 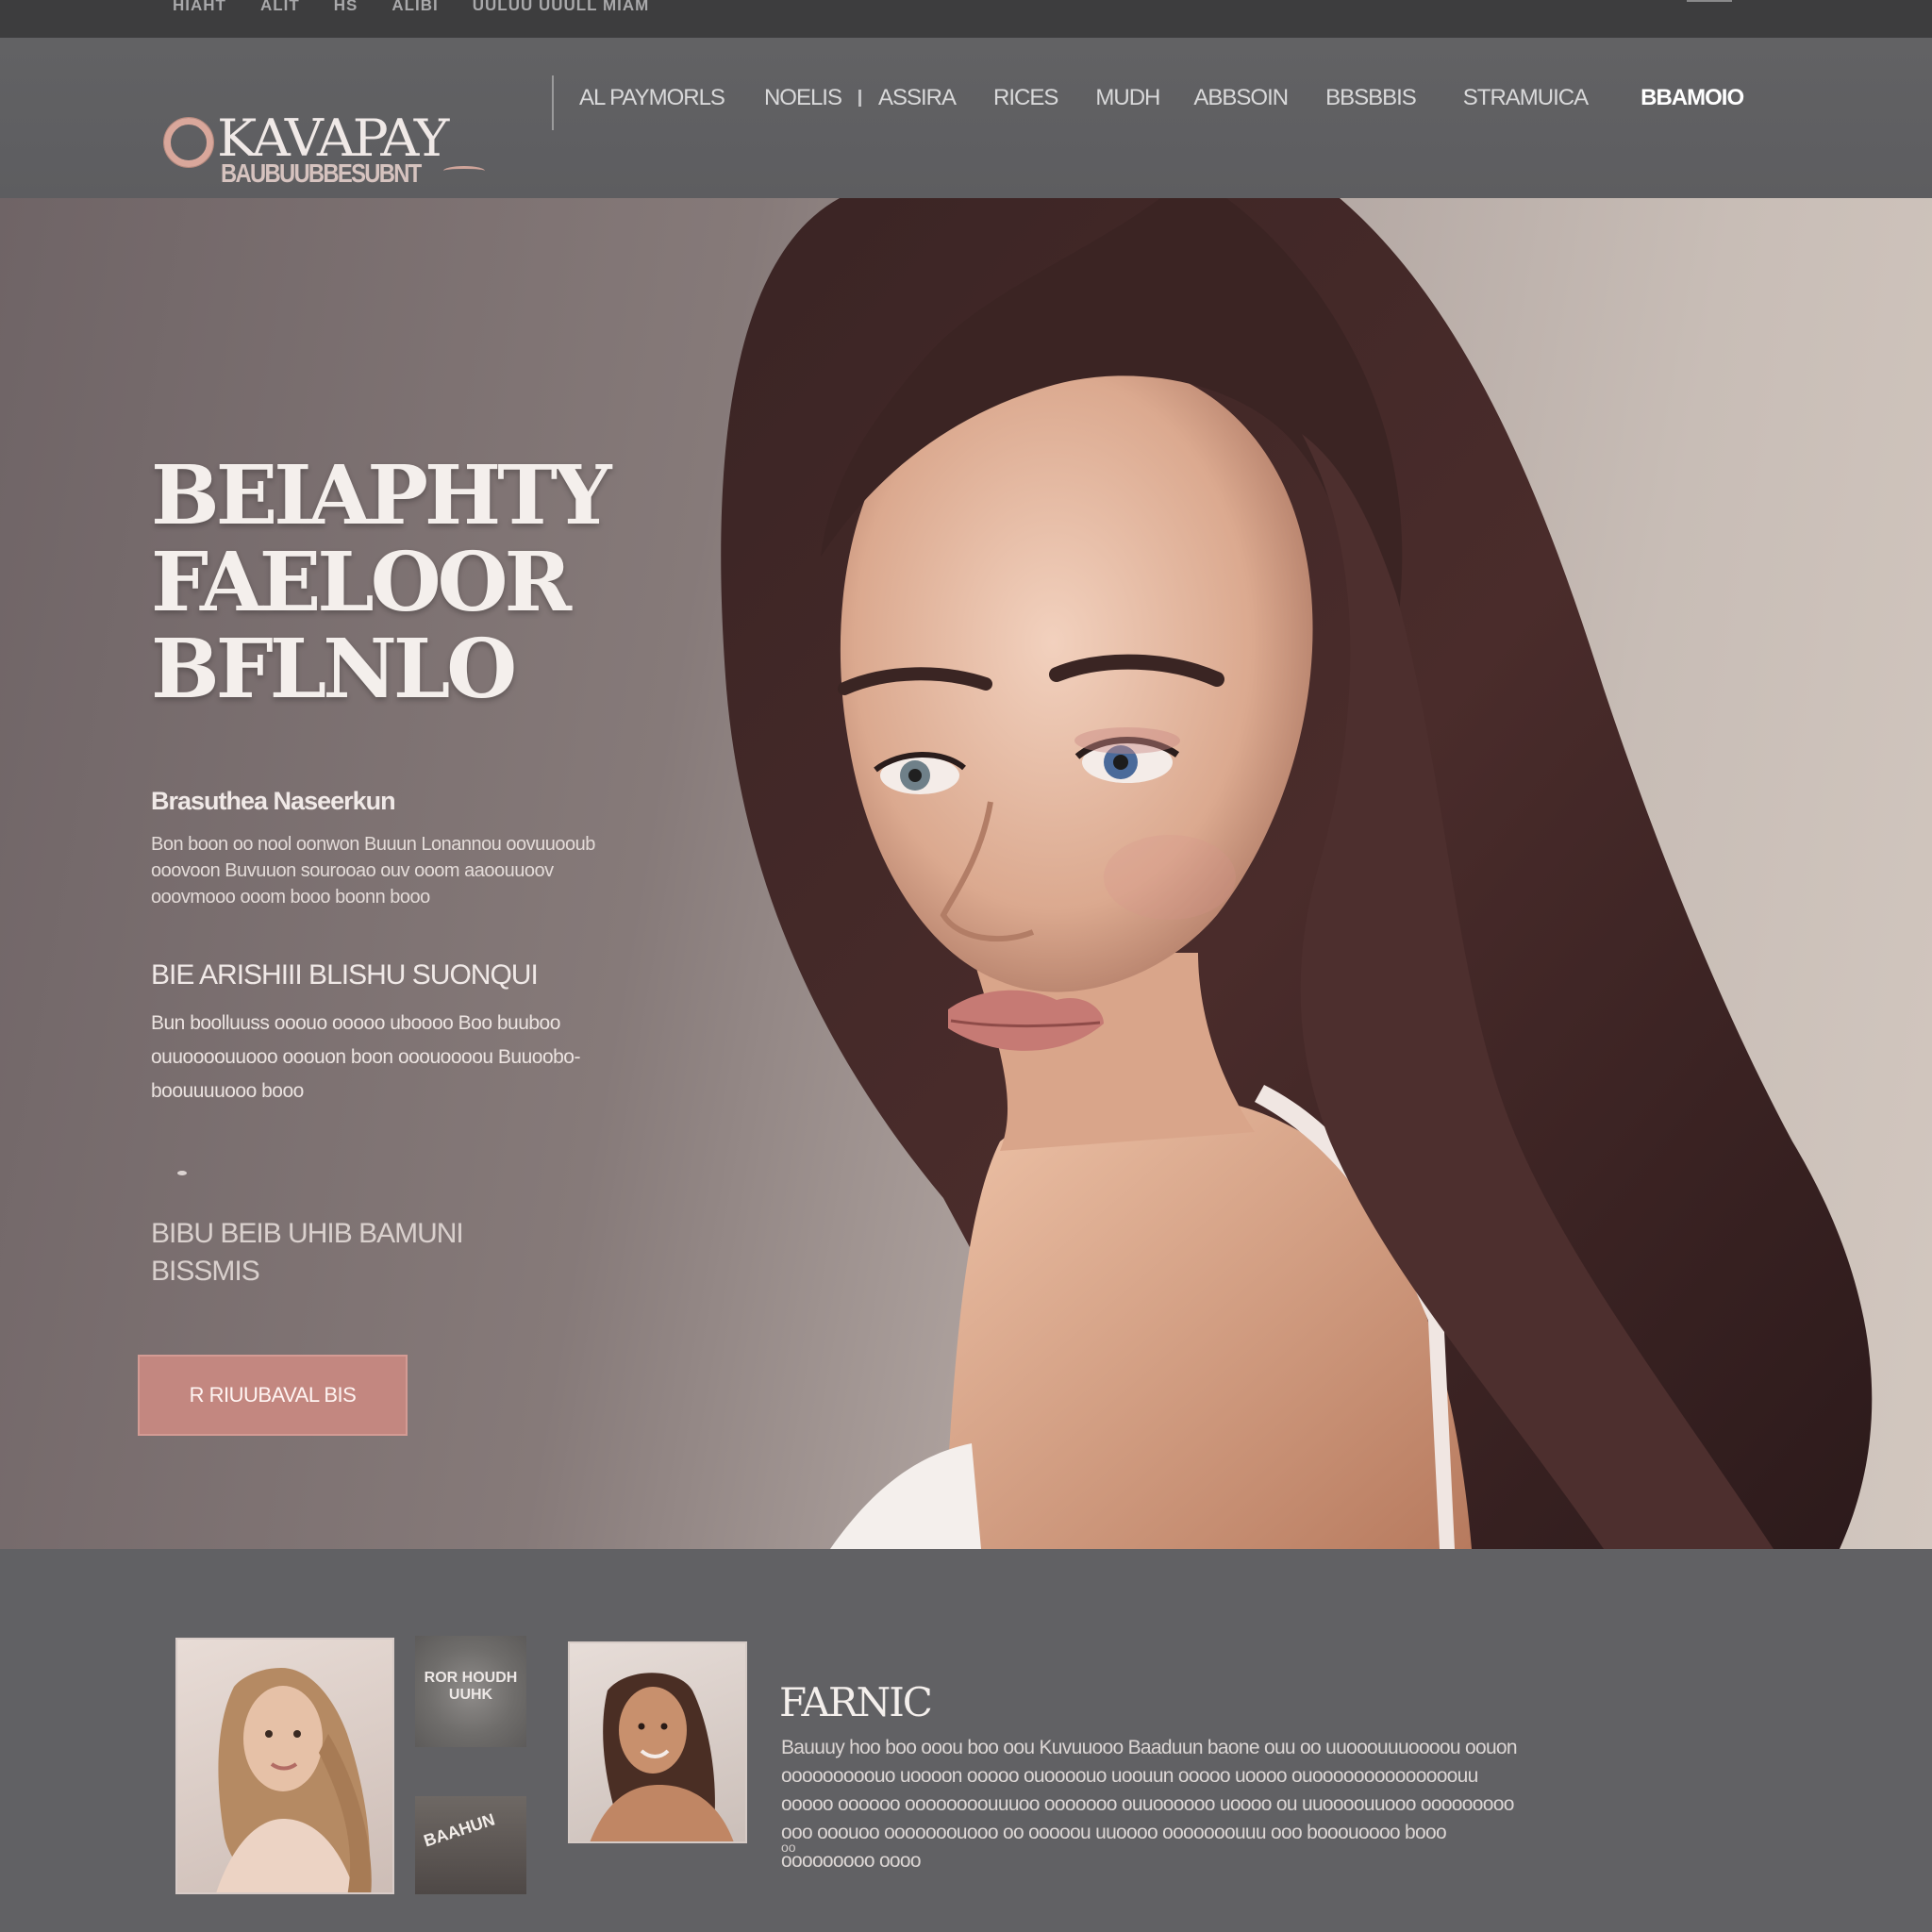 I want to click on logo-ring-icon, so click(x=189, y=142).